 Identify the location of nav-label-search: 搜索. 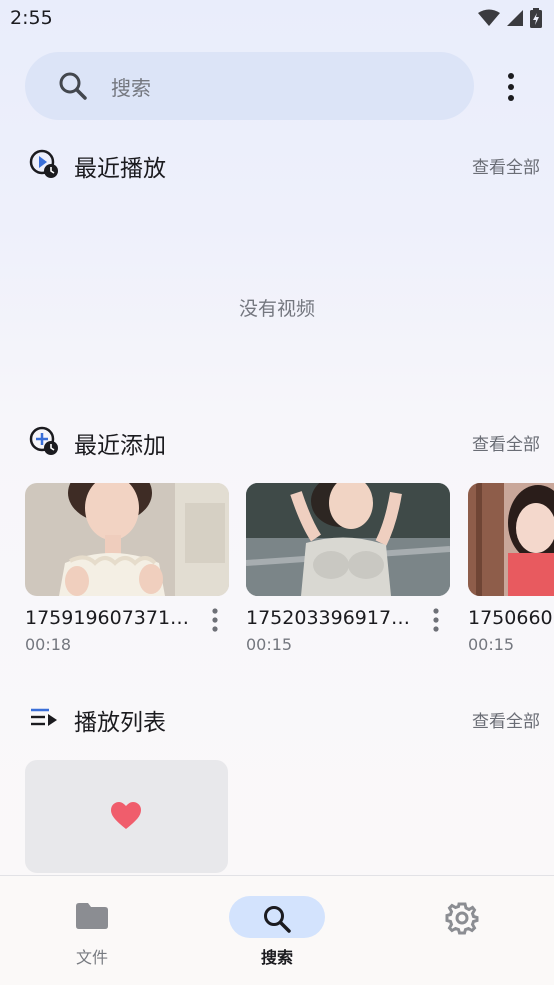
(276, 957).